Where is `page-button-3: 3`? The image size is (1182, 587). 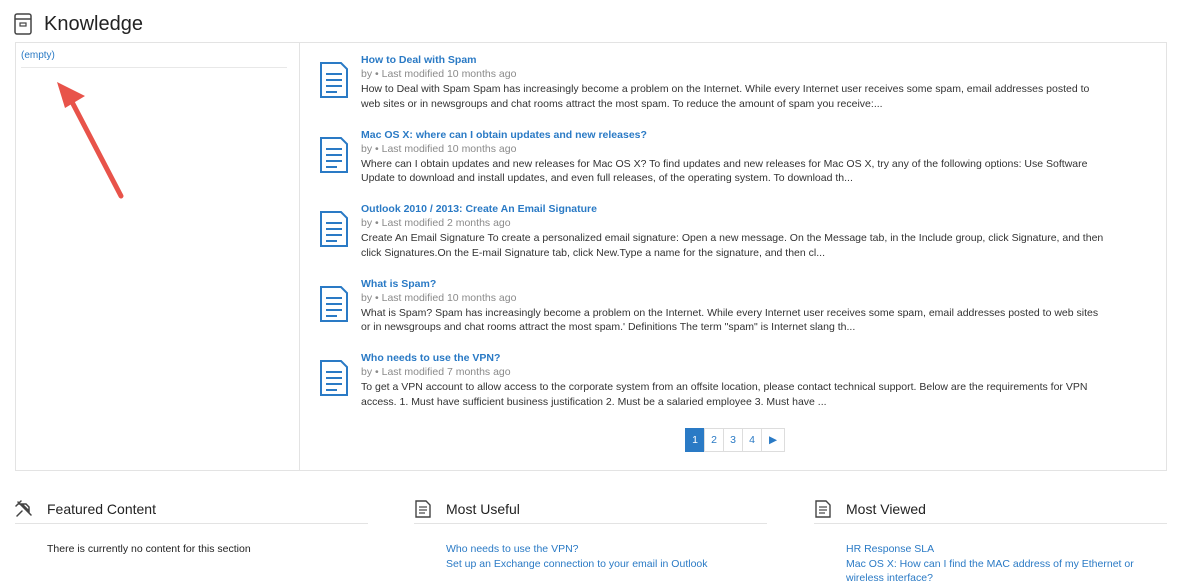
page-button-3: 3 is located at coordinates (733, 440).